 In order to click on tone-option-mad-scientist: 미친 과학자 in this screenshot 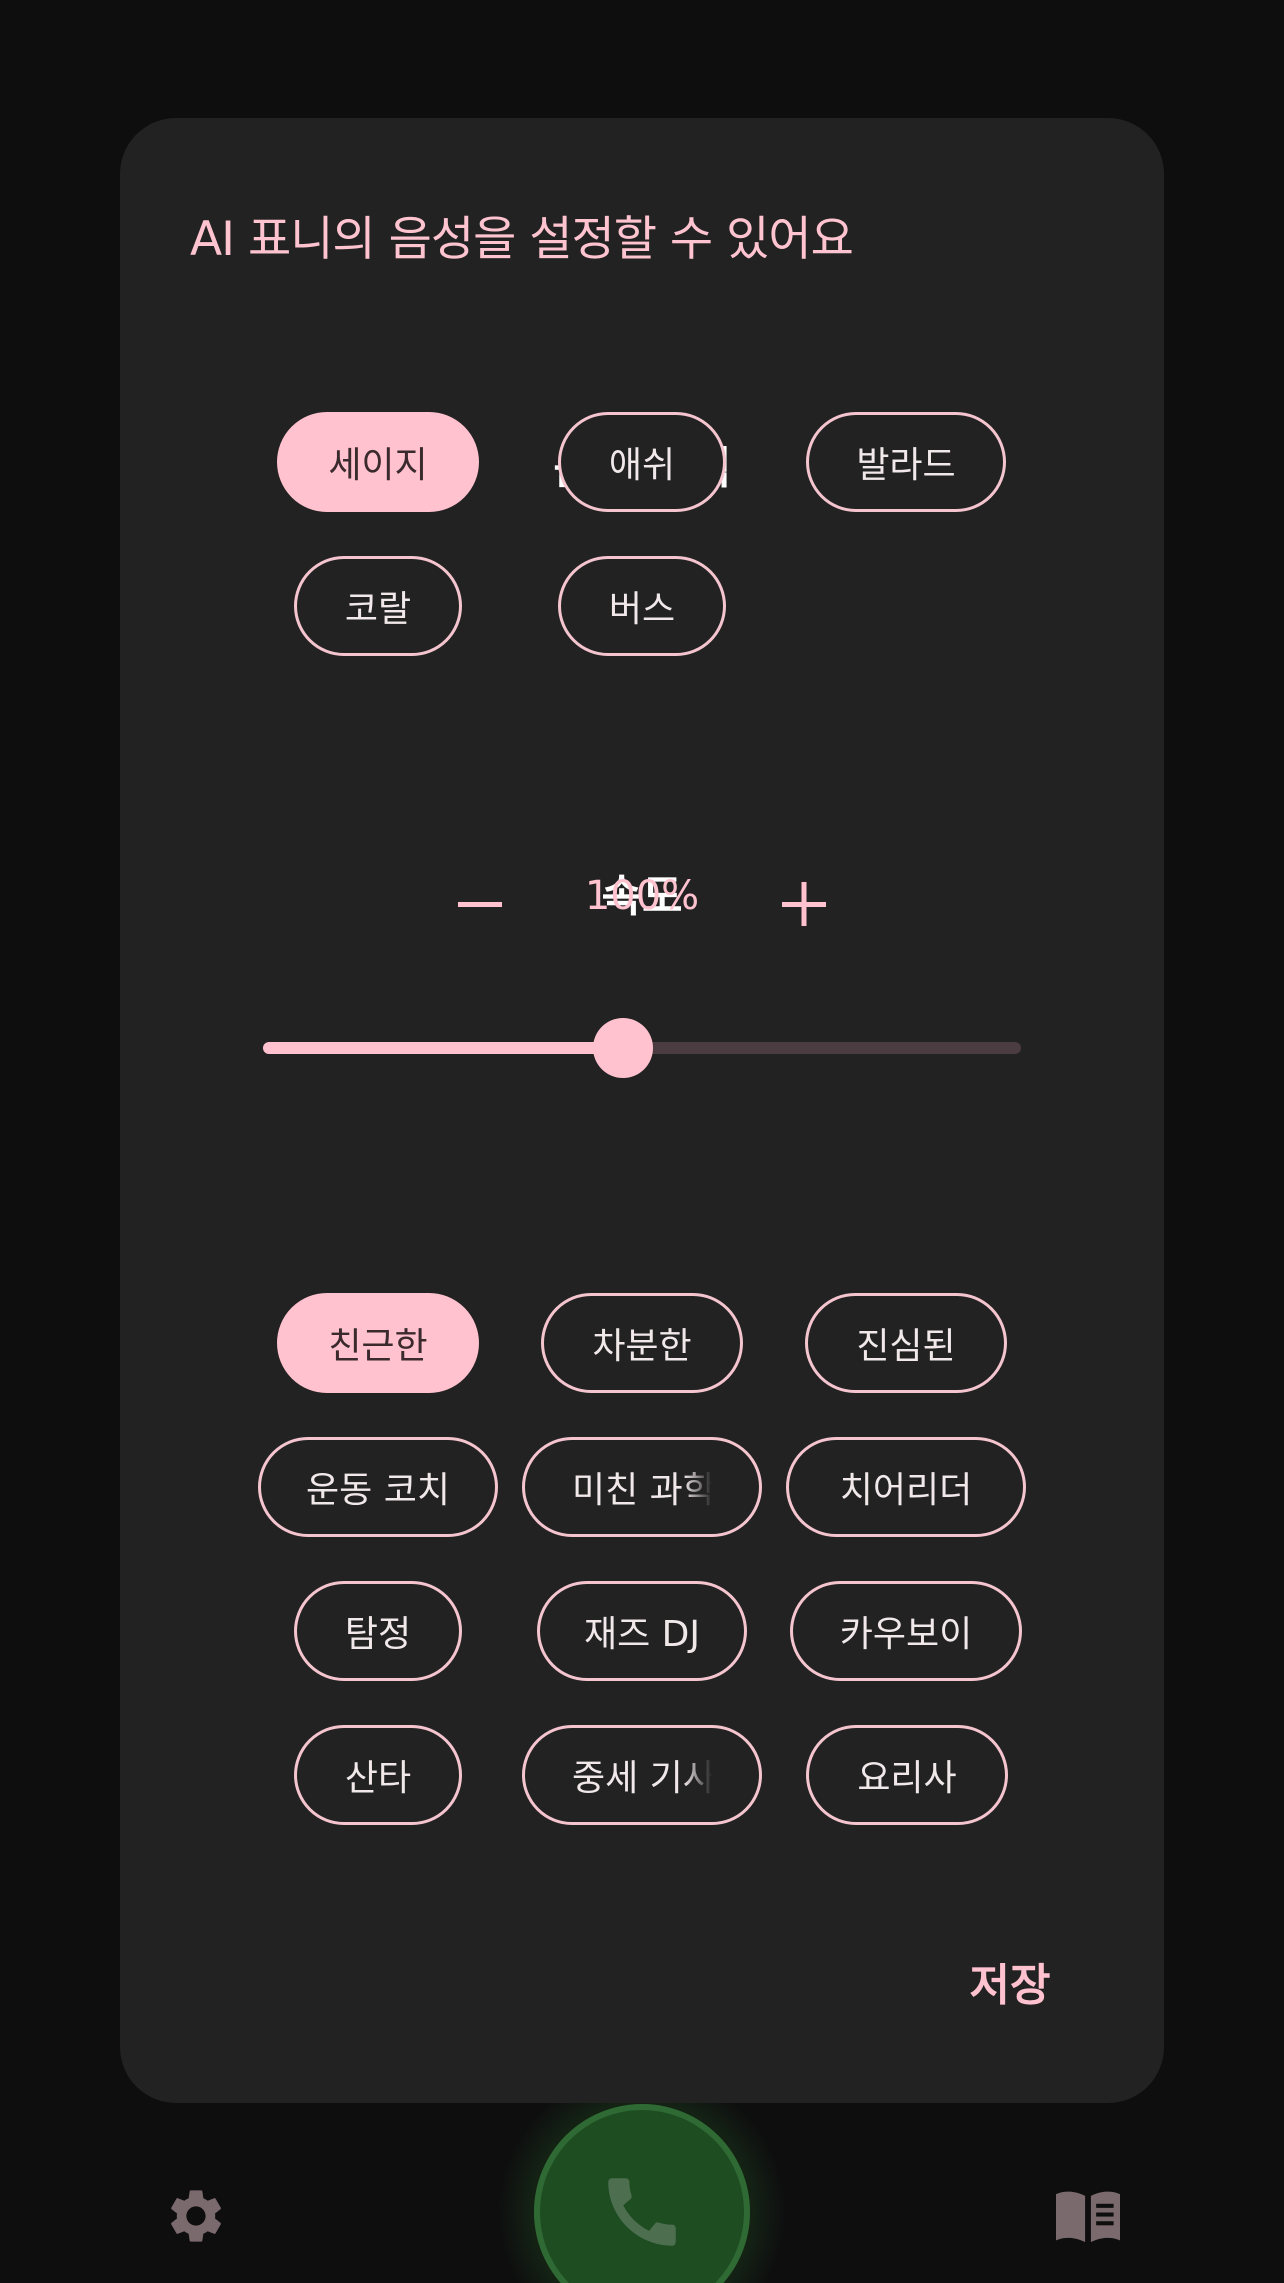, I will do `click(642, 1487)`.